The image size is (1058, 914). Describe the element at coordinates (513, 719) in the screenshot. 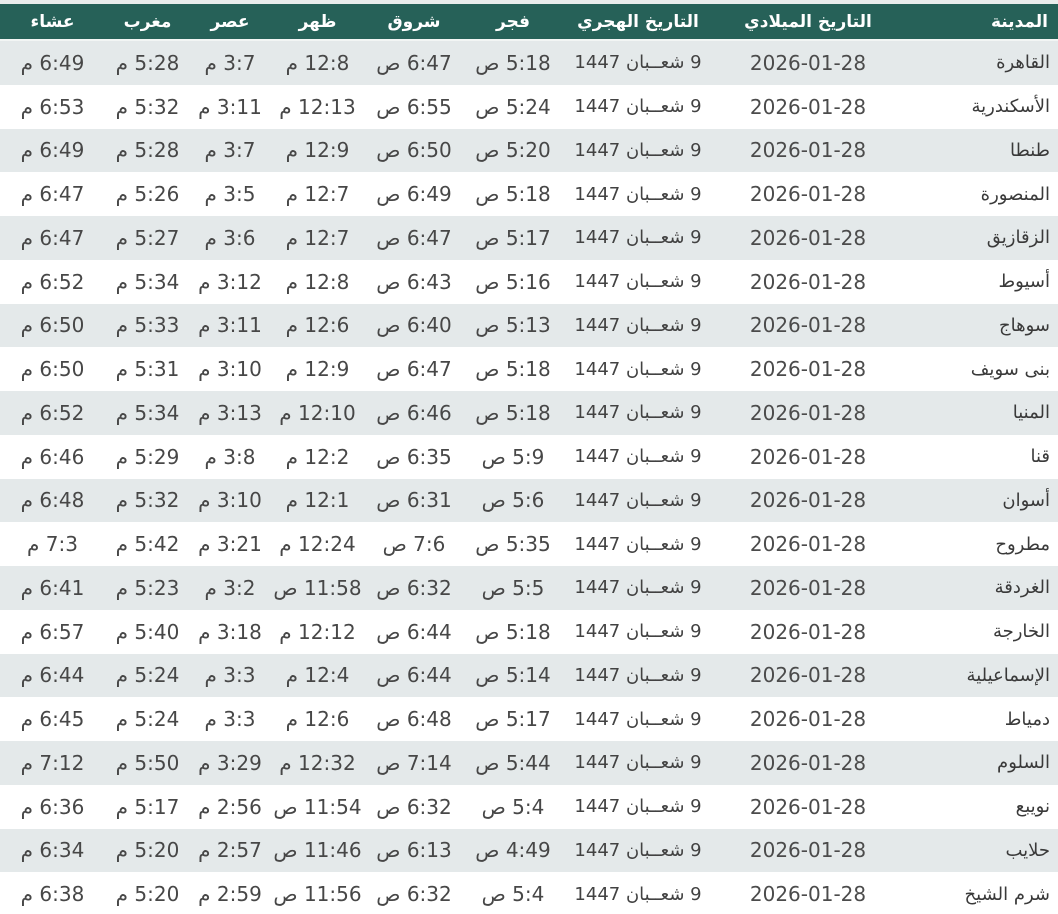

I see `cell-fajr: 5:17 ص` at that location.